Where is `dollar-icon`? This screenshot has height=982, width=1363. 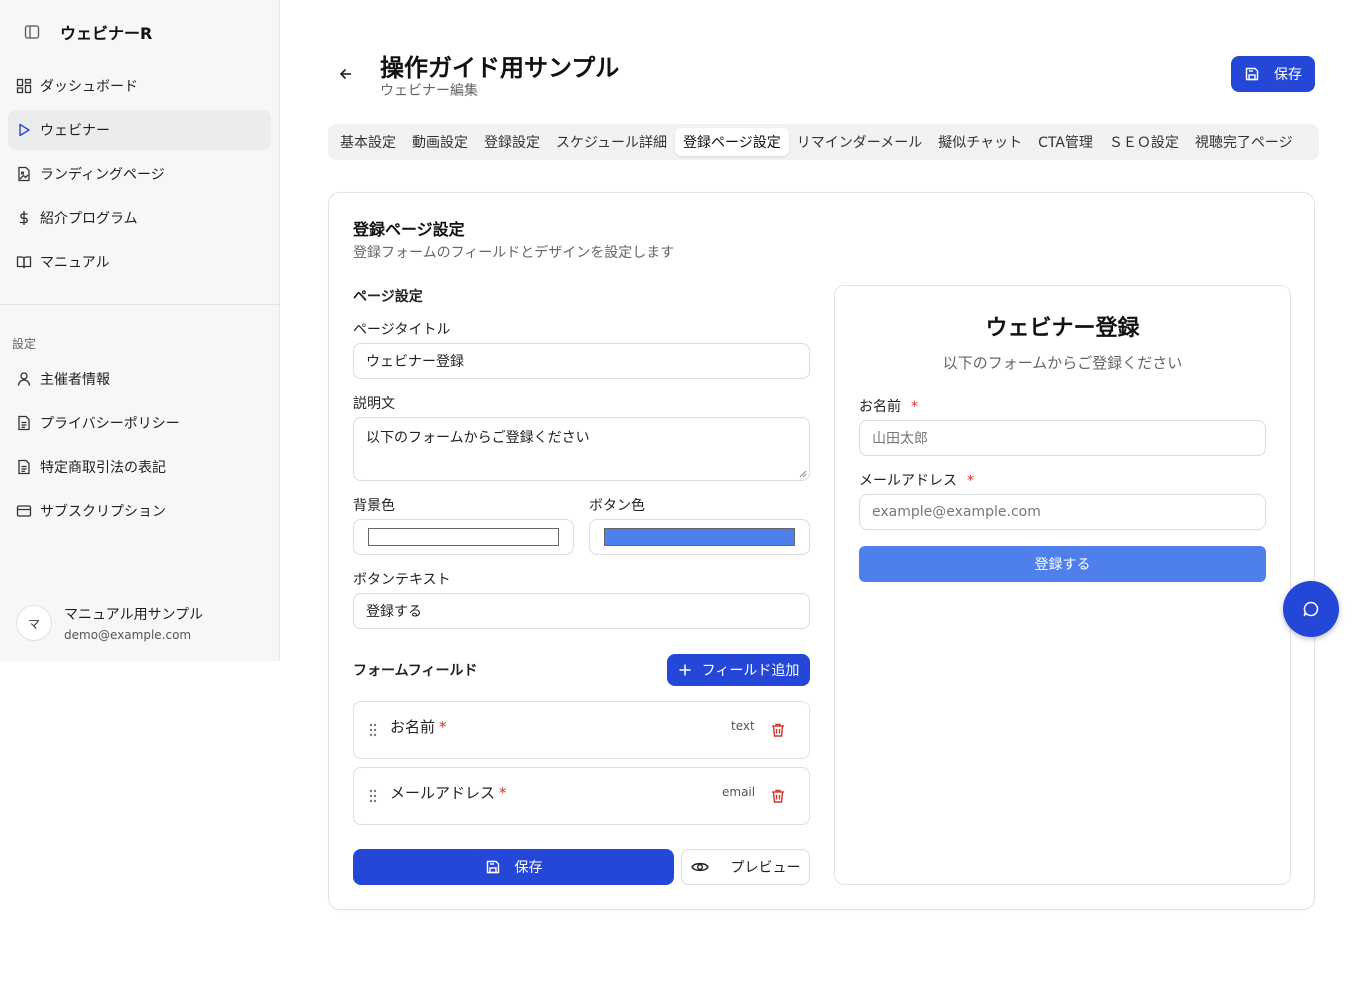 dollar-icon is located at coordinates (24, 218).